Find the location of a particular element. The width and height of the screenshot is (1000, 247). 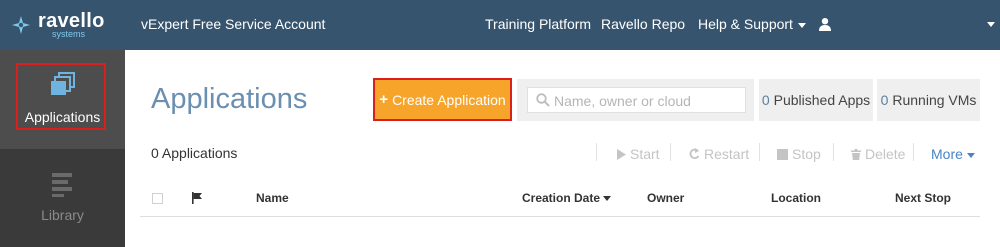

create-application-label: Create Application is located at coordinates (449, 99).